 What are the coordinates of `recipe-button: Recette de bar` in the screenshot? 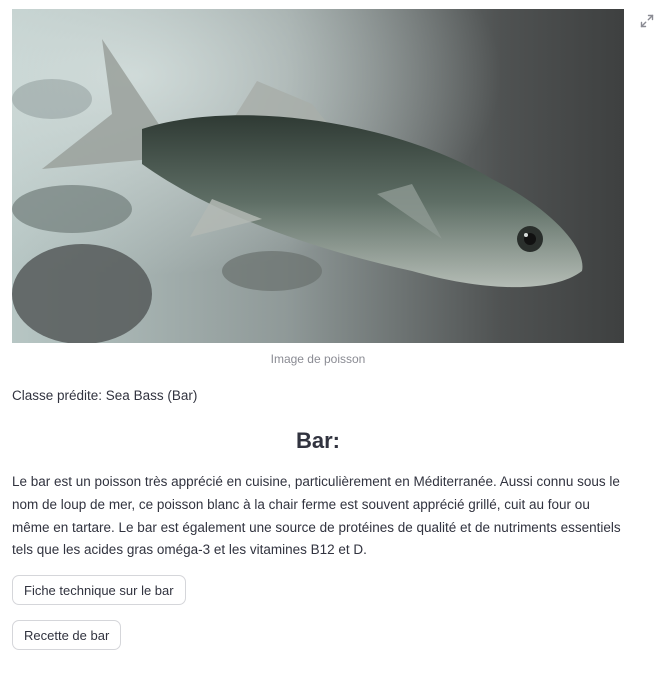 It's located at (67, 635).